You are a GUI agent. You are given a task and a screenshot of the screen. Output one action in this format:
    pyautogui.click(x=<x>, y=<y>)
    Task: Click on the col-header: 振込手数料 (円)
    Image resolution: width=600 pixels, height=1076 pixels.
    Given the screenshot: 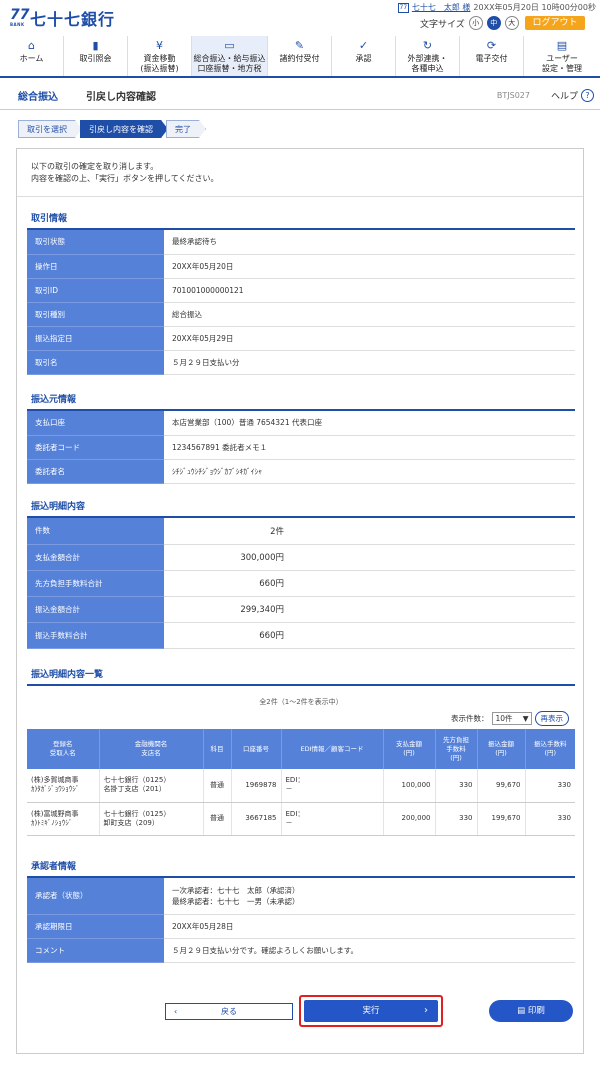 What is the action you would take?
    pyautogui.click(x=550, y=749)
    